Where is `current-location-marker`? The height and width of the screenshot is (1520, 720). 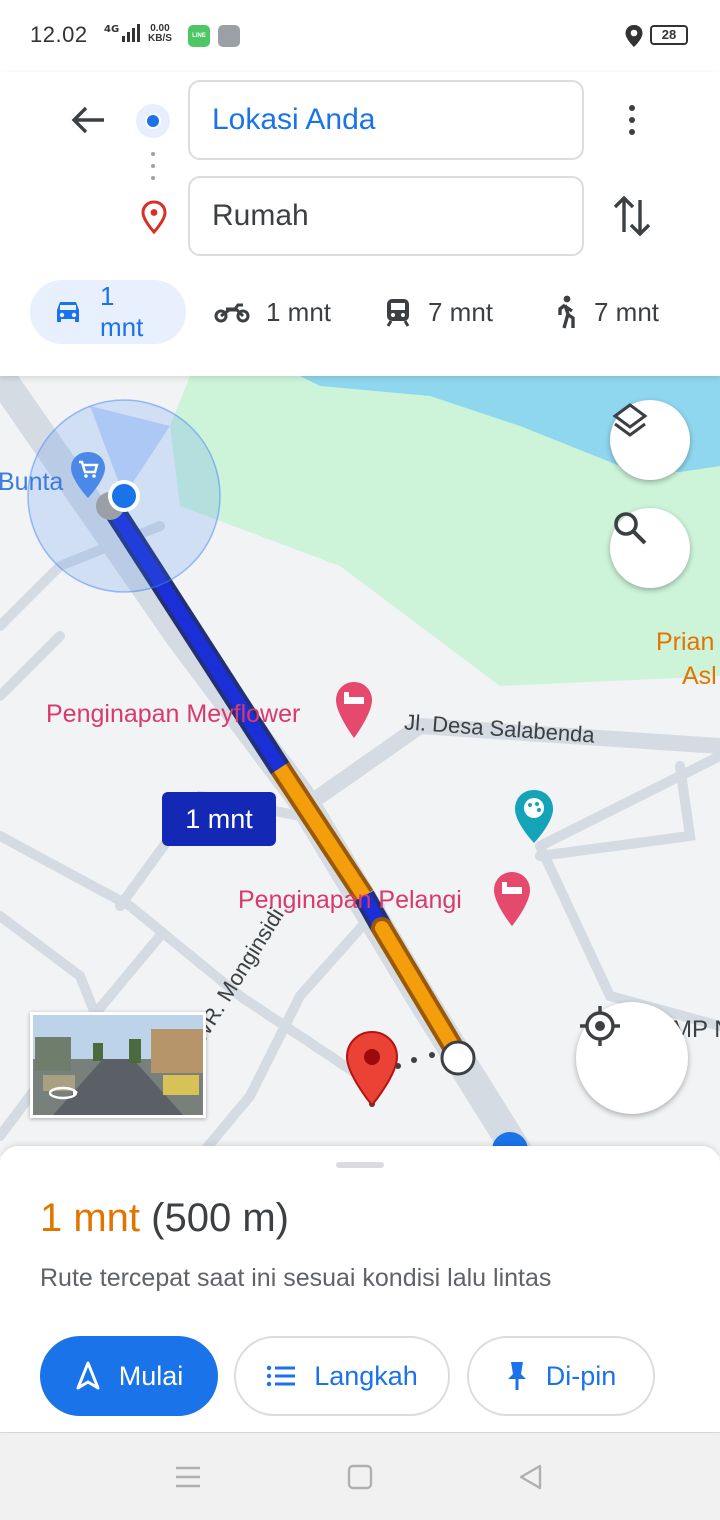
current-location-marker is located at coordinates (118, 500).